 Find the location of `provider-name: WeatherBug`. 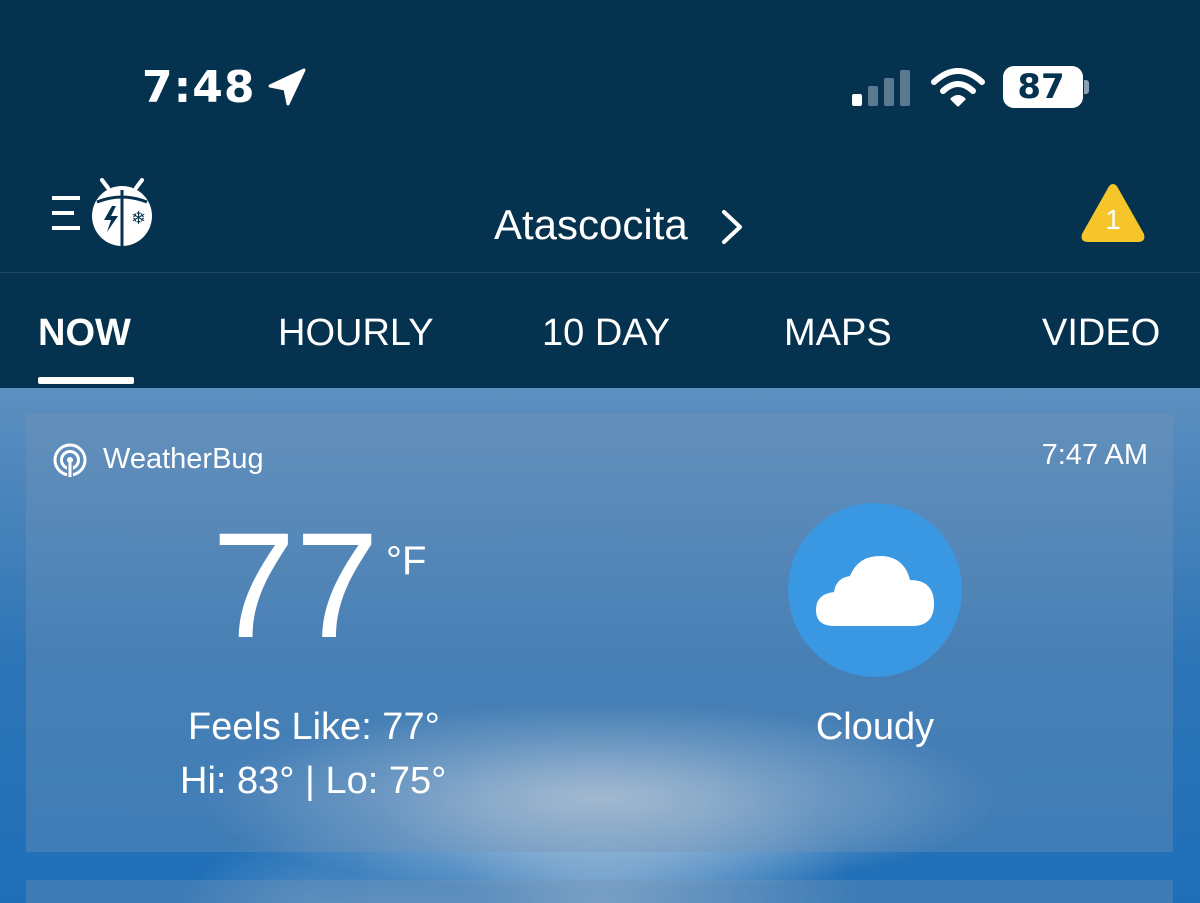

provider-name: WeatherBug is located at coordinates (183, 459).